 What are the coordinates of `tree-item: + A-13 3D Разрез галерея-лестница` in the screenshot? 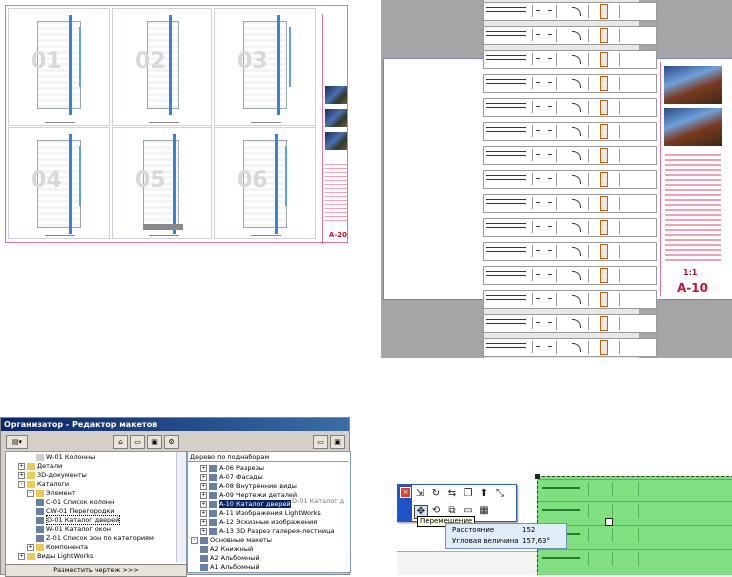 It's located at (267, 531).